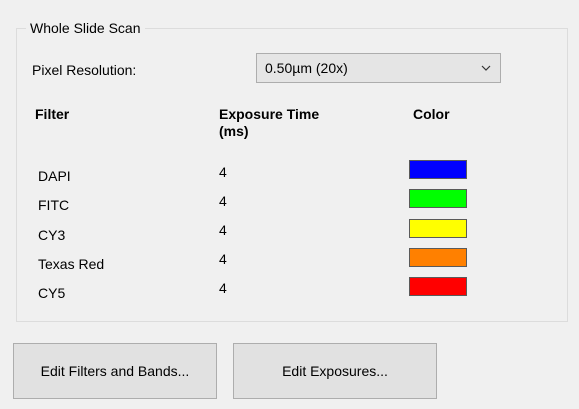 The height and width of the screenshot is (409, 579). Describe the element at coordinates (306, 68) in the screenshot. I see `pixel-resolution-value: 0.50µm (20x)` at that location.